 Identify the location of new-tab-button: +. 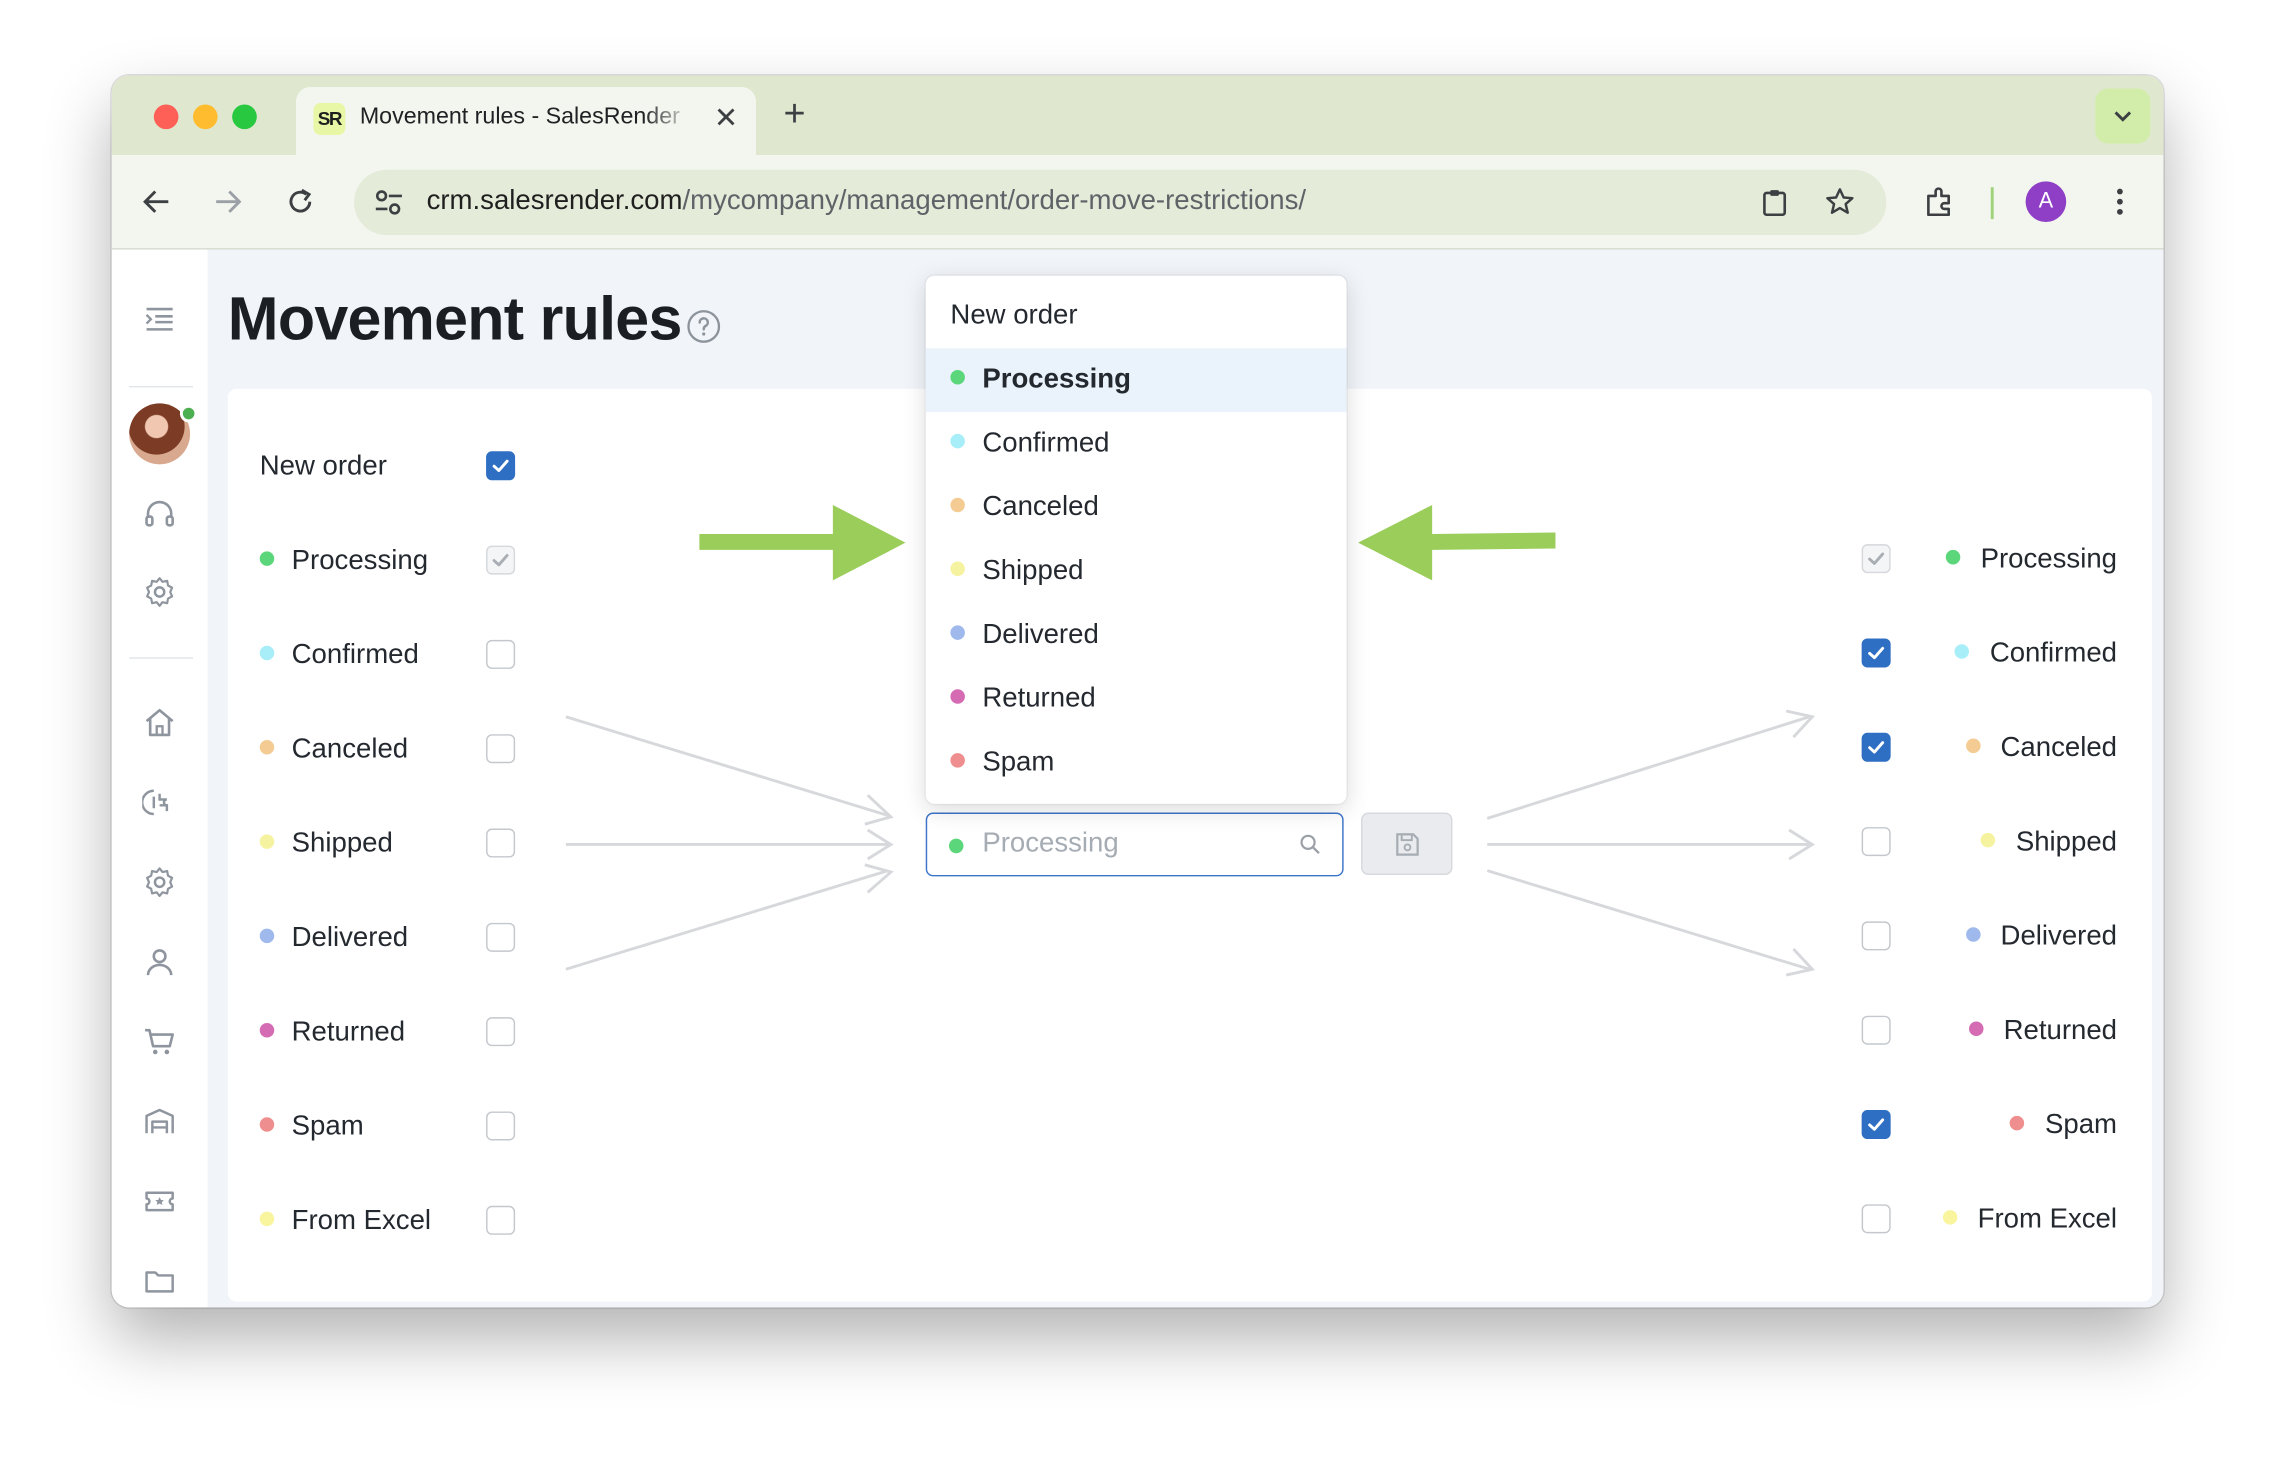
(795, 113).